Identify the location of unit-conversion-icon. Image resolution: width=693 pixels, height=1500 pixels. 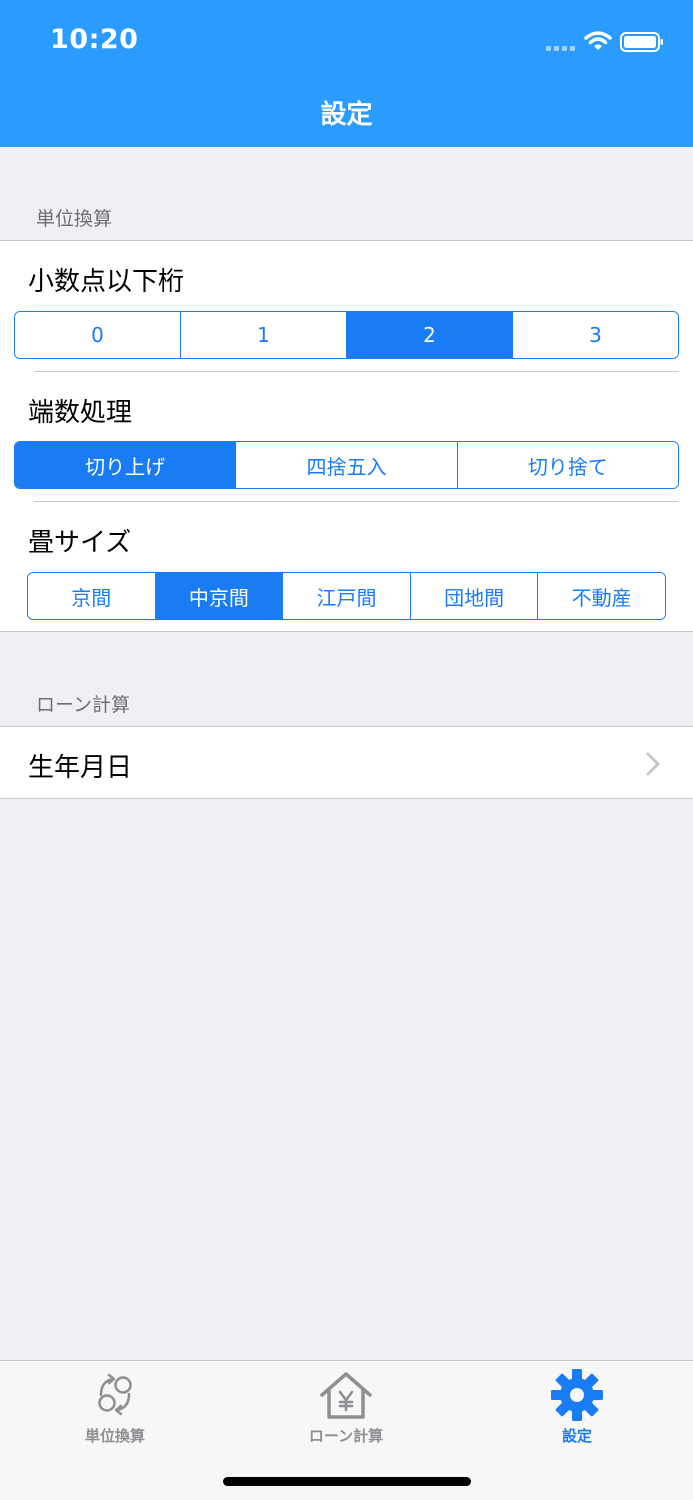
(115, 1394).